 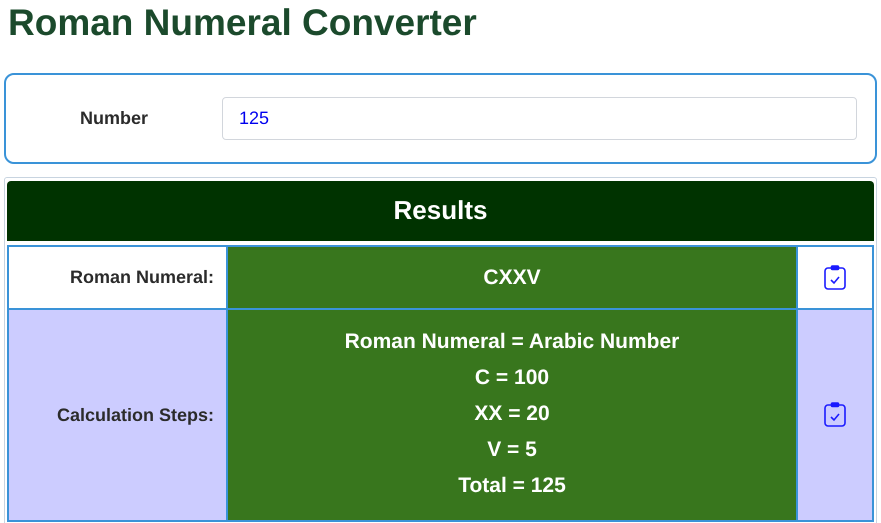 What do you see at coordinates (512, 450) in the screenshot?
I see `result-line: V = 5` at bounding box center [512, 450].